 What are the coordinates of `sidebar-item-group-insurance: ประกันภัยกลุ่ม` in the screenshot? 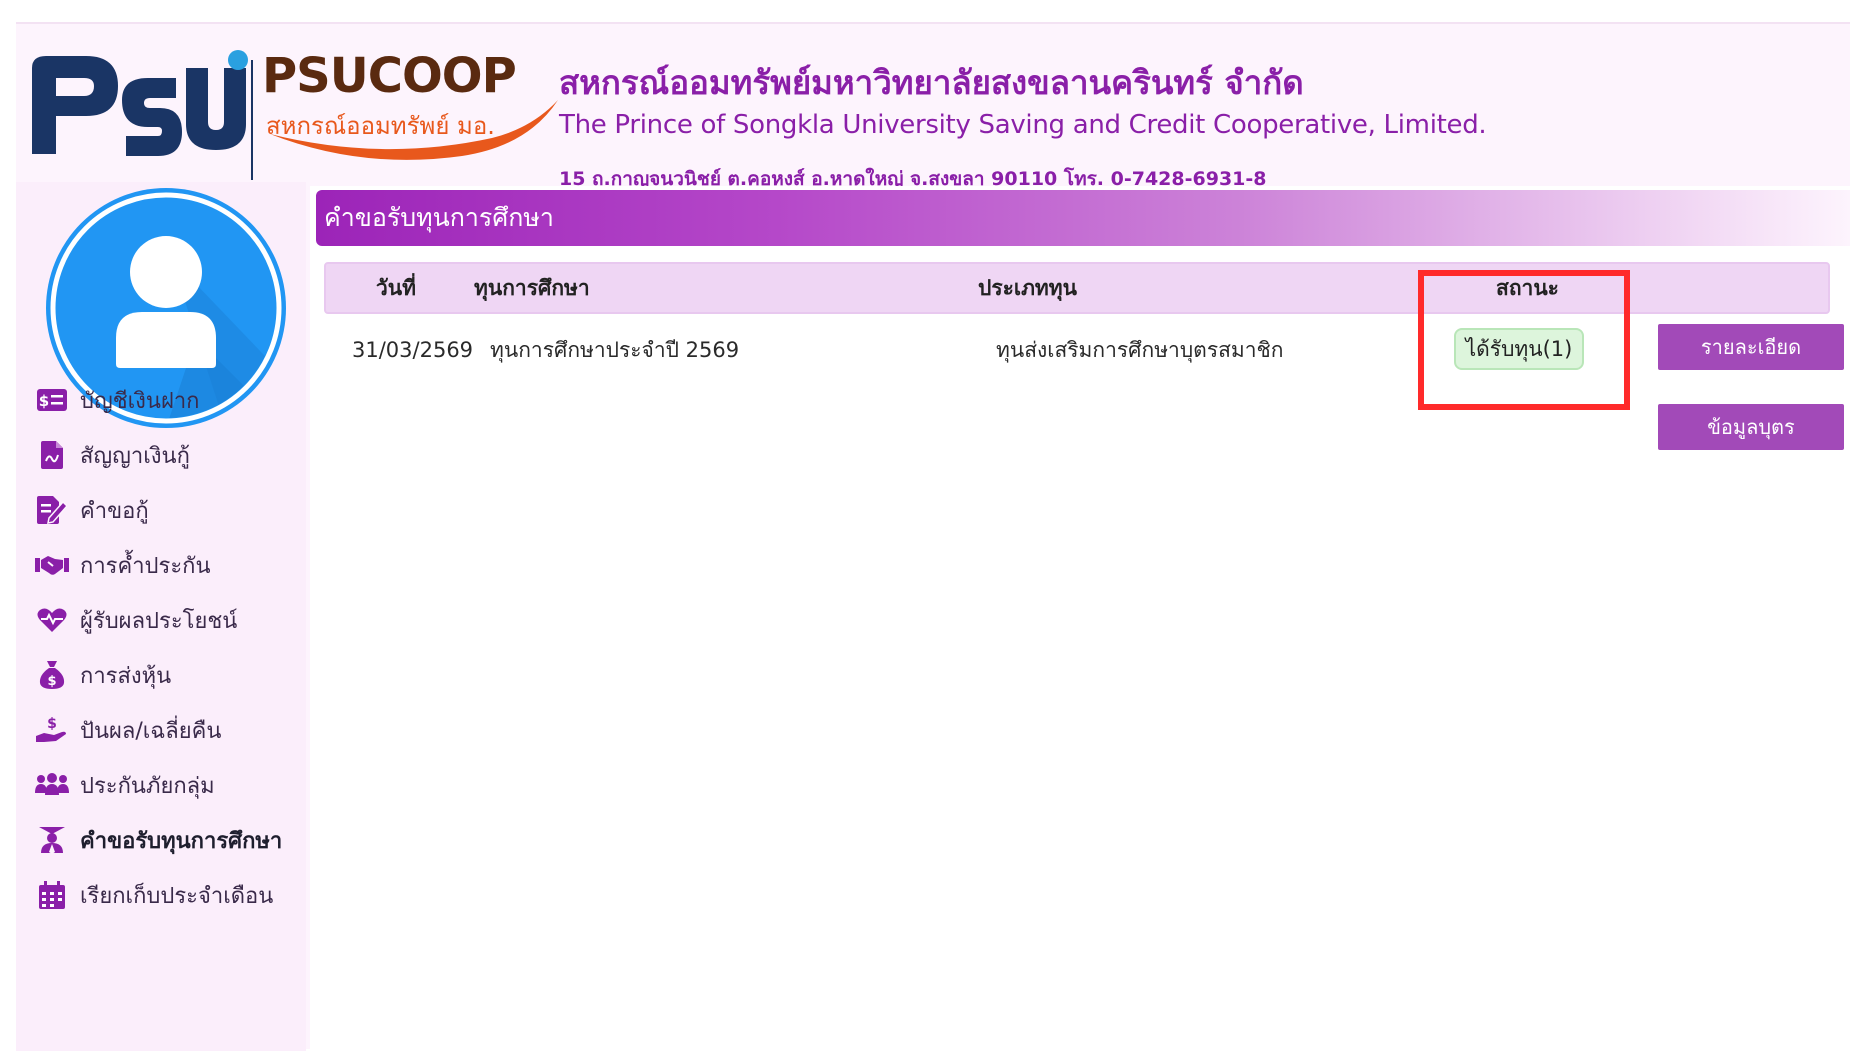 It's located at (169, 785).